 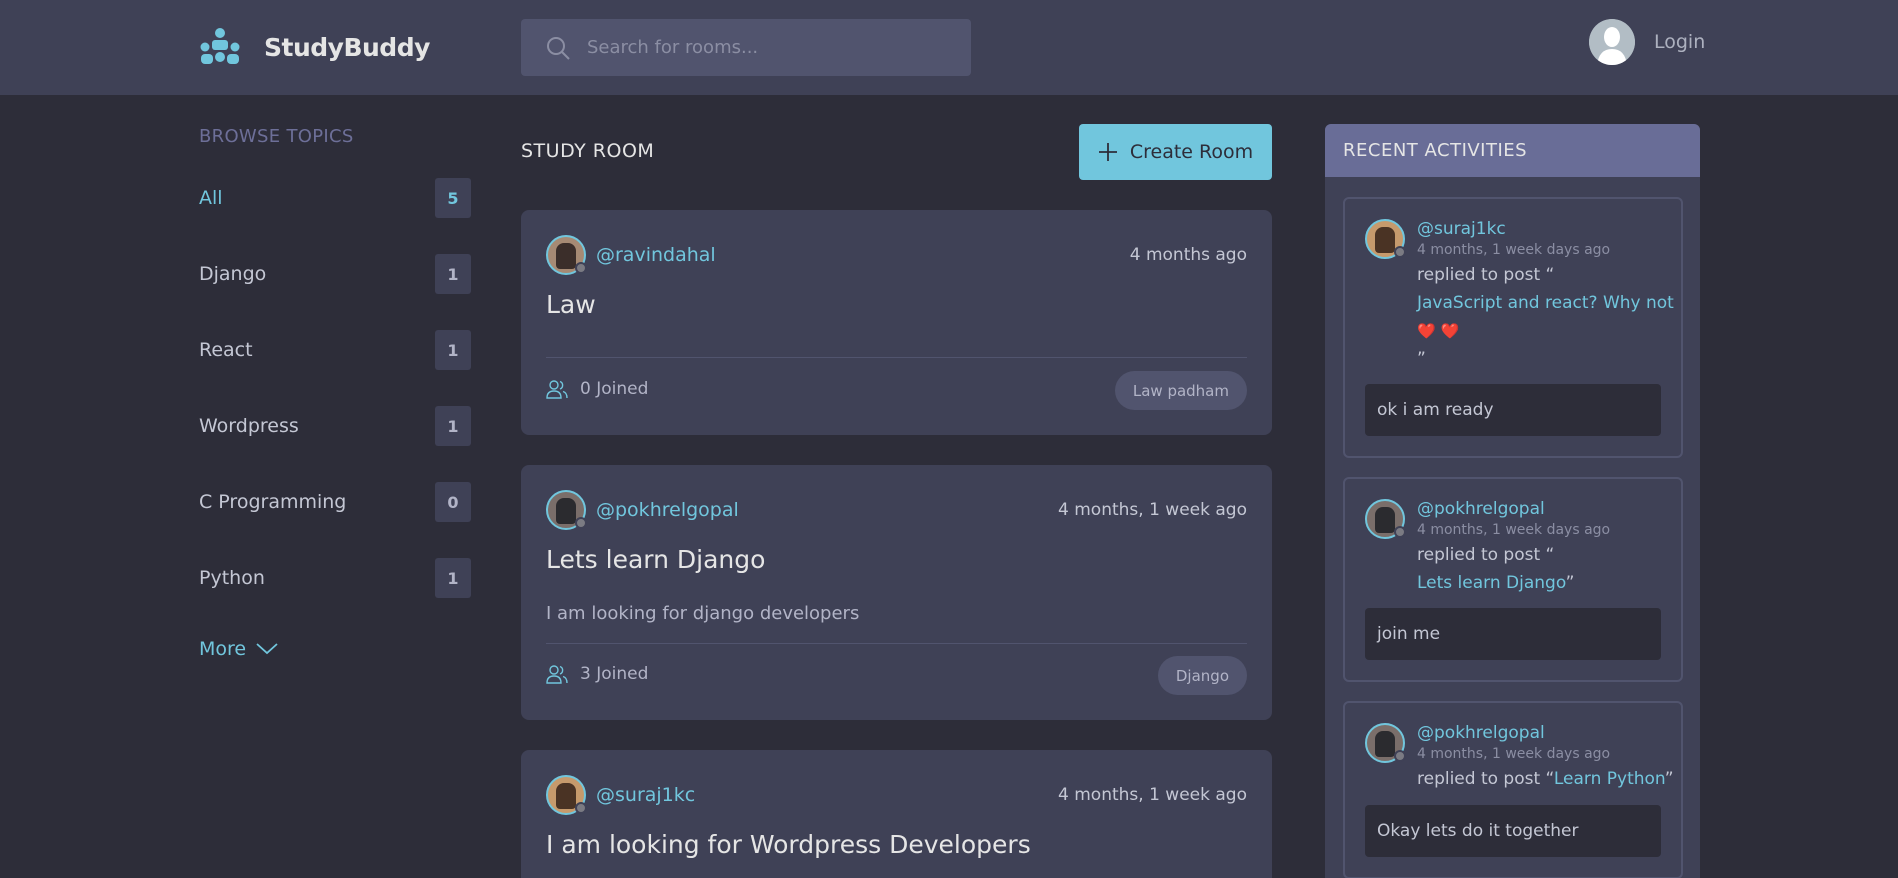 What do you see at coordinates (276, 136) in the screenshot?
I see `browse-topics-title: BROWSE TOPICS` at bounding box center [276, 136].